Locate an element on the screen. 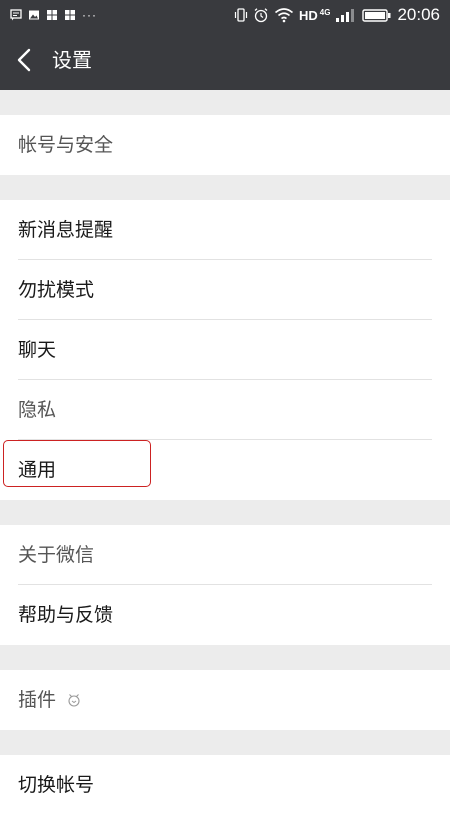 The height and width of the screenshot is (815, 450). settings-item-label: 切换帐号 is located at coordinates (56, 785).